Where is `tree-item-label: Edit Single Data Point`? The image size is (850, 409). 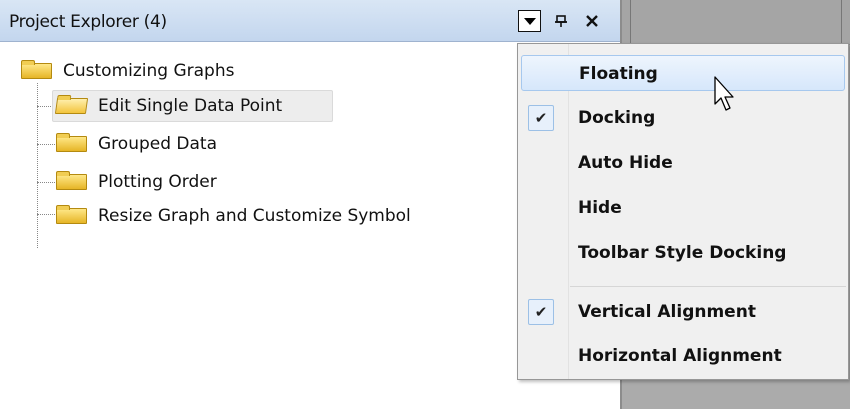
tree-item-label: Edit Single Data Point is located at coordinates (190, 106).